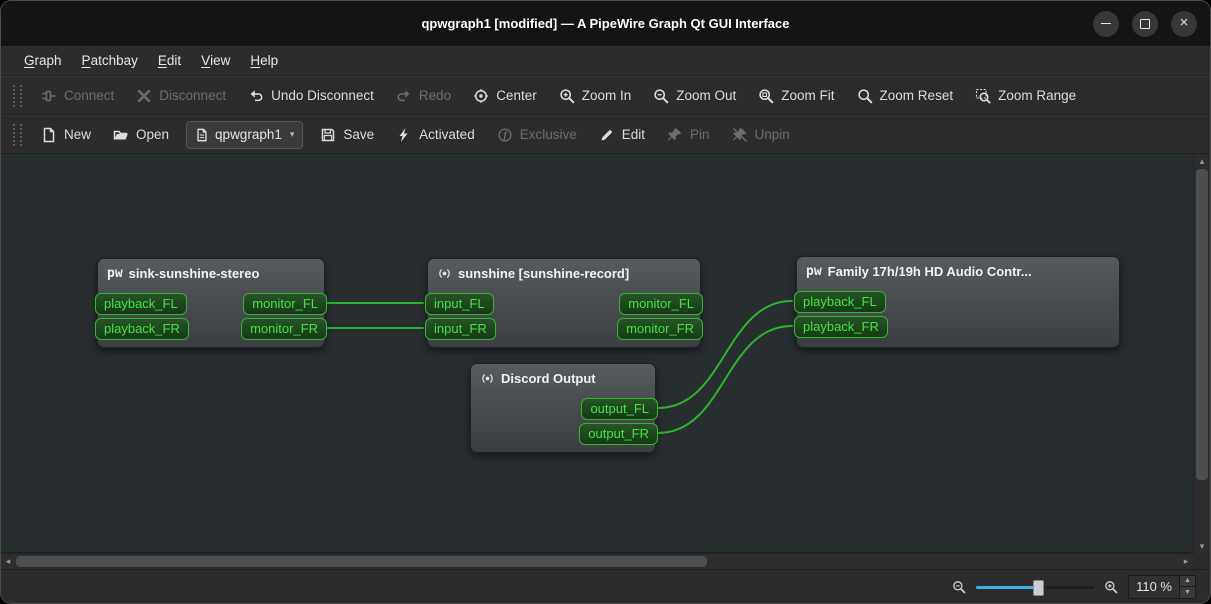 The height and width of the screenshot is (604, 1211). What do you see at coordinates (1202, 161) in the screenshot?
I see `scroll-up-arrow: ▴` at bounding box center [1202, 161].